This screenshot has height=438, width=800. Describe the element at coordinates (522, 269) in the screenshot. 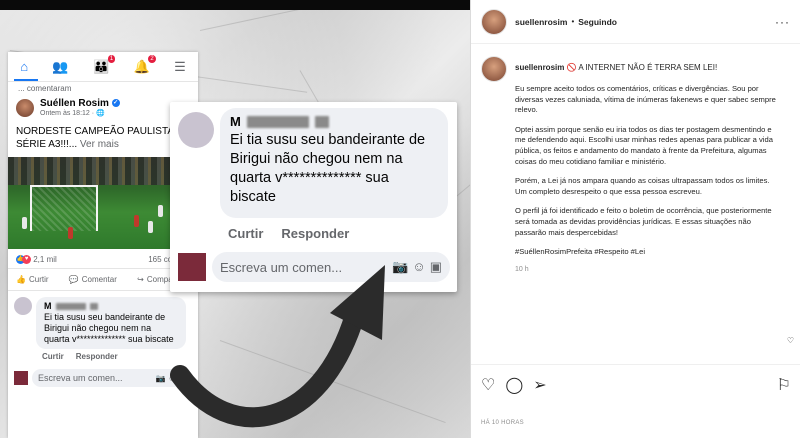

I see `caption-time: 10 h` at that location.